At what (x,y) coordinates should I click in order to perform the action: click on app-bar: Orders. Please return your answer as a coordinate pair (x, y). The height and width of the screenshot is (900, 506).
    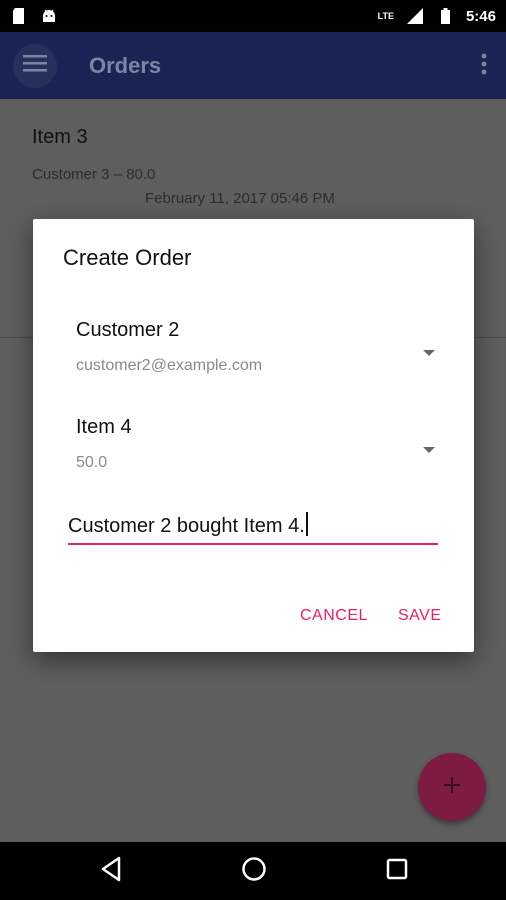
    Looking at the image, I should click on (253, 65).